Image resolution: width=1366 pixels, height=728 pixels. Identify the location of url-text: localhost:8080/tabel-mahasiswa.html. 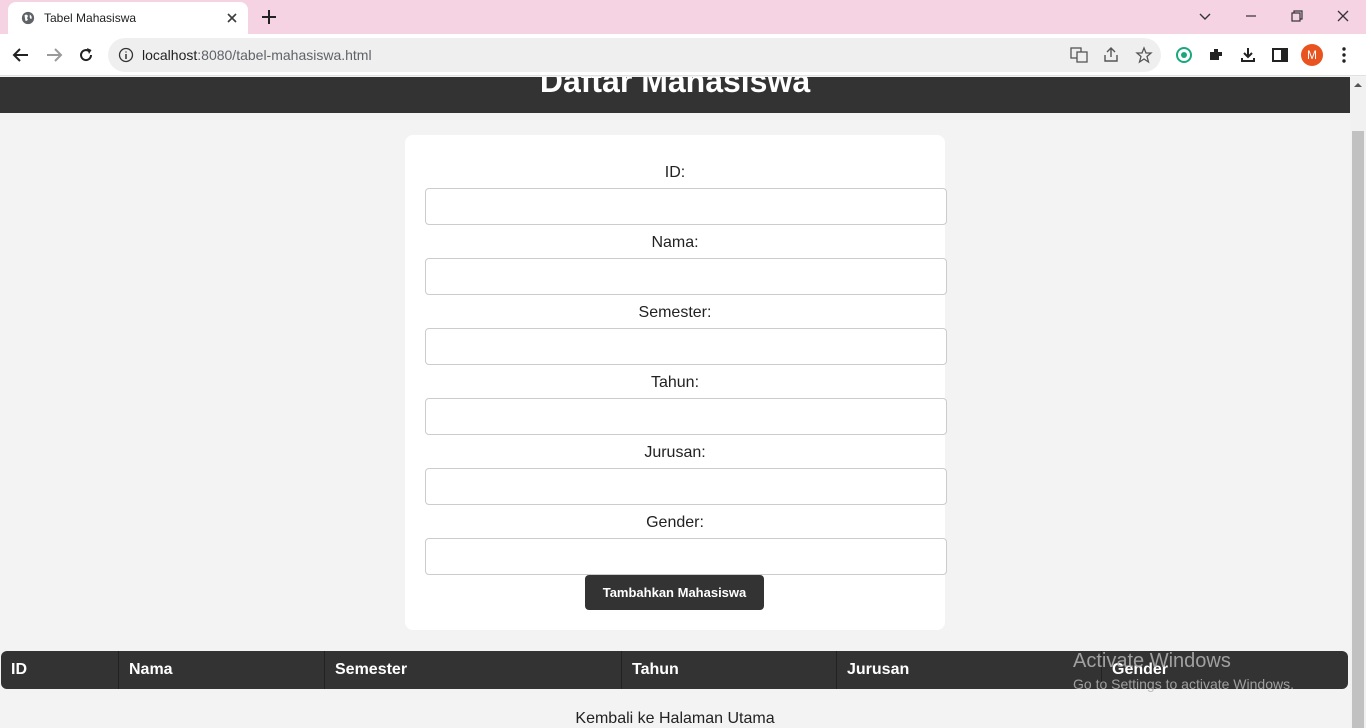
(257, 55).